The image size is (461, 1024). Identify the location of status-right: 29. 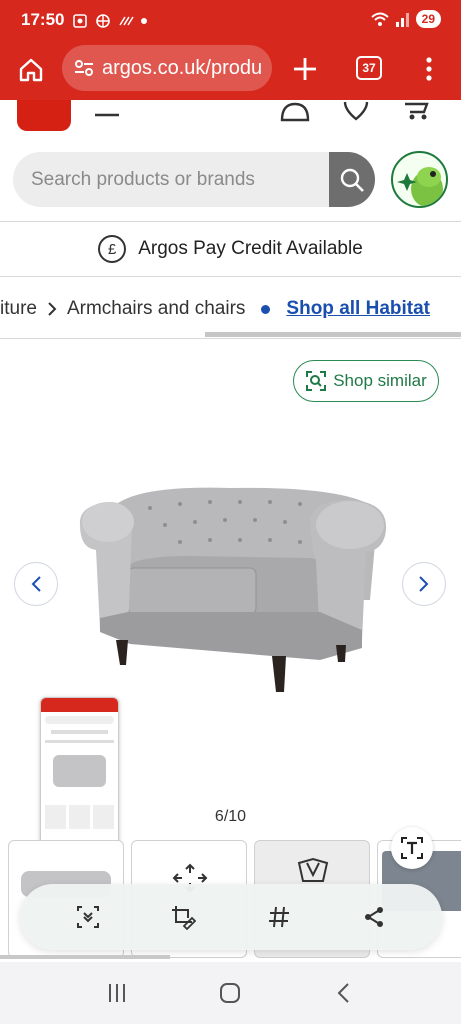
(405, 19).